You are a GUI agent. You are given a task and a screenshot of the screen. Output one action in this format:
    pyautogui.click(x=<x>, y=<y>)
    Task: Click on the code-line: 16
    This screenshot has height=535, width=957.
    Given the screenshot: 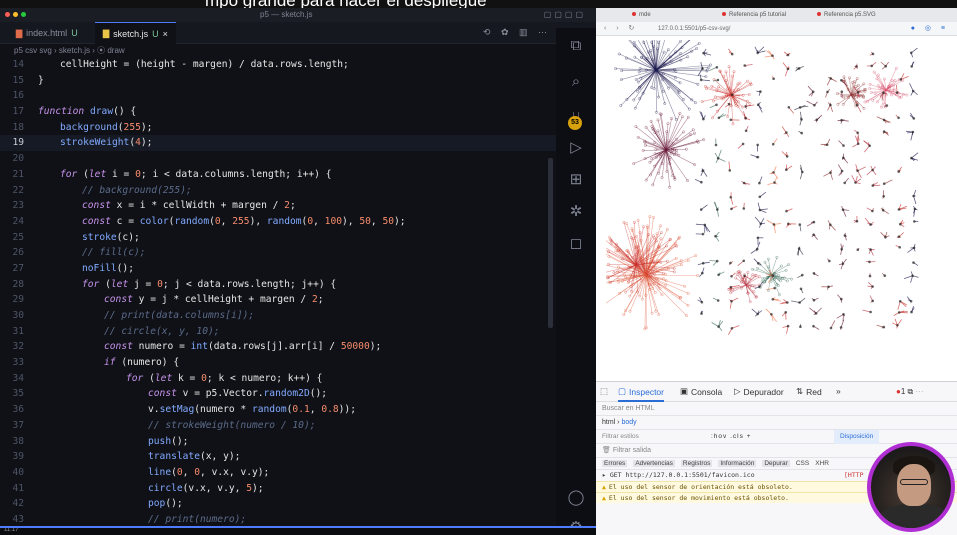 What is the action you would take?
    pyautogui.click(x=280, y=96)
    